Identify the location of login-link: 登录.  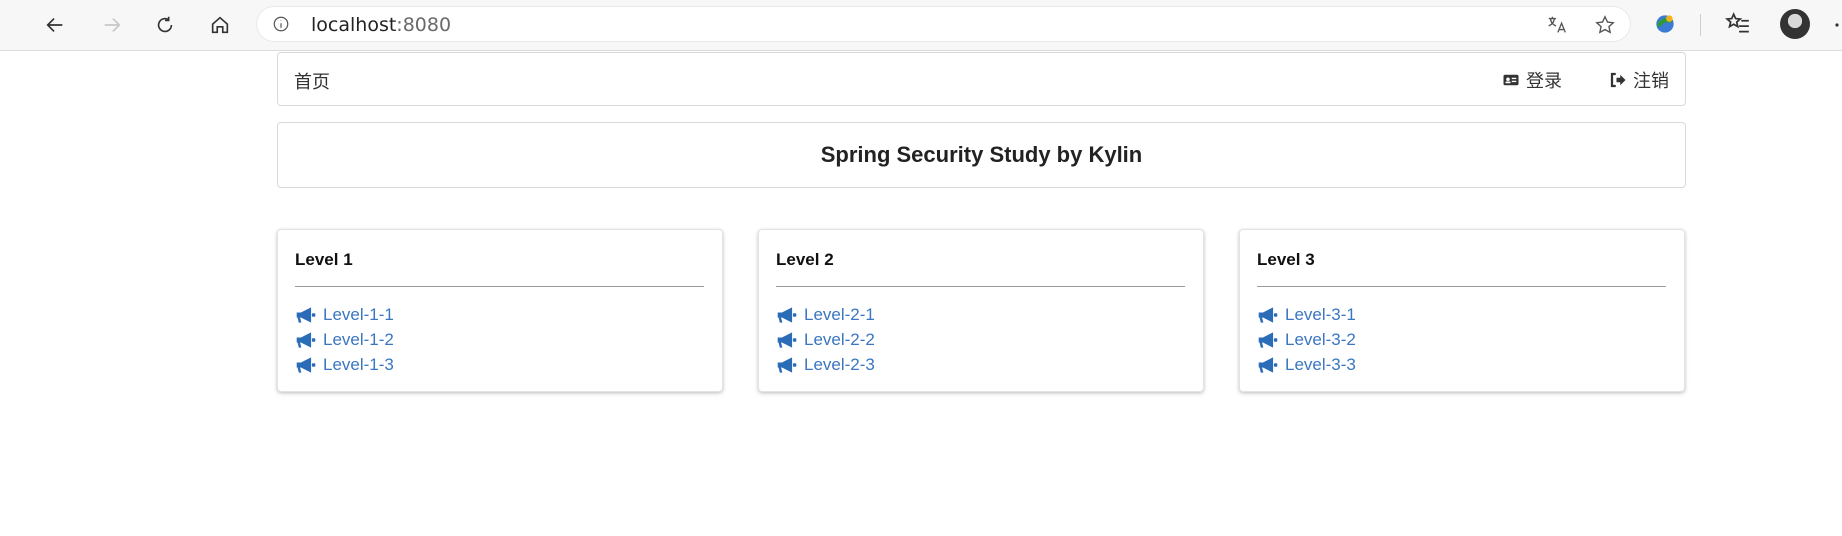
(1532, 80).